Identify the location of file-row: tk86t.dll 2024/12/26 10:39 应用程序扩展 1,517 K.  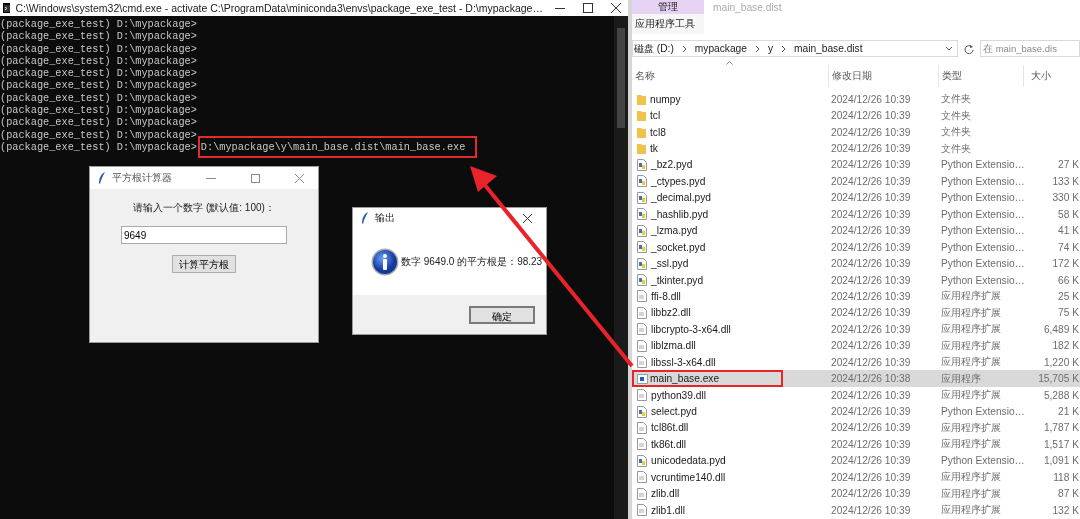
(856, 444).